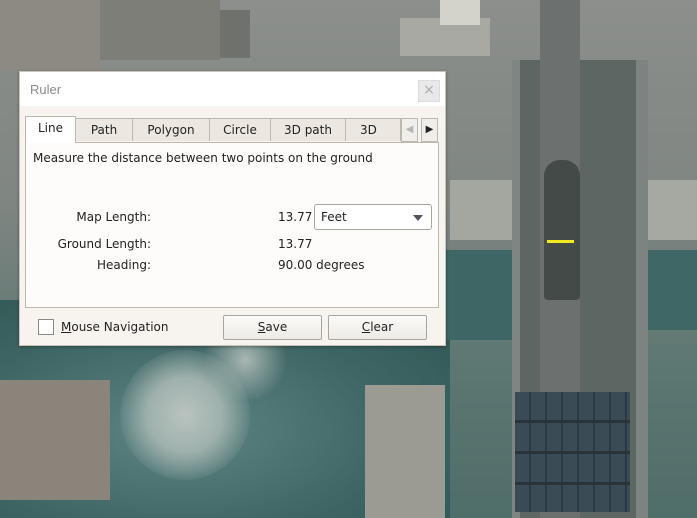 Image resolution: width=697 pixels, height=518 pixels. What do you see at coordinates (295, 244) in the screenshot?
I see `ground-length-value: 13.77` at bounding box center [295, 244].